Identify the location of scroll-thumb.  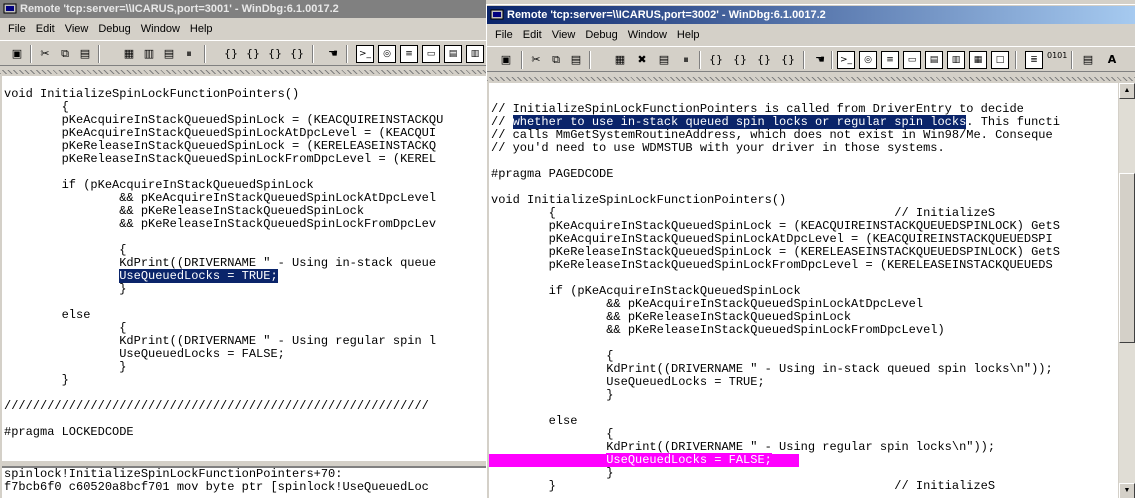
(1127, 258).